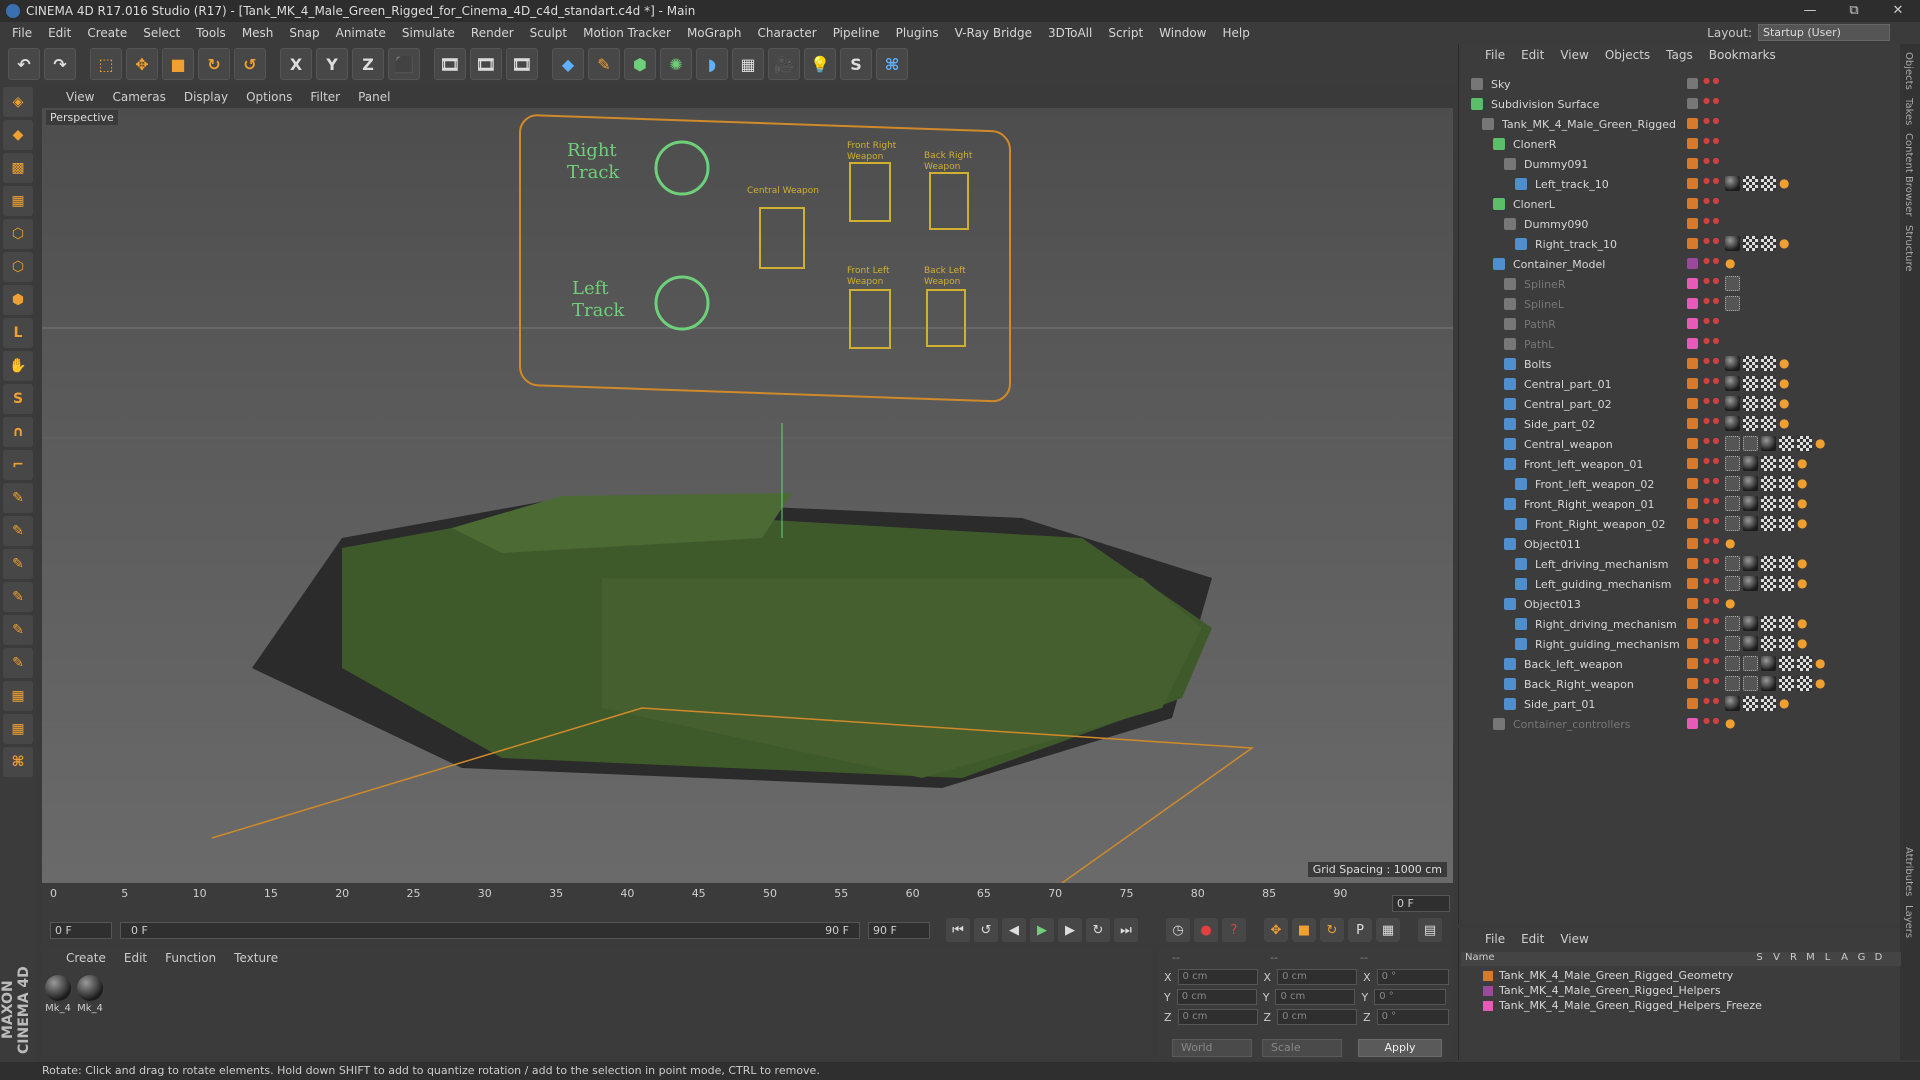  What do you see at coordinates (1276, 930) in the screenshot?
I see `key-position-icon: ✥` at bounding box center [1276, 930].